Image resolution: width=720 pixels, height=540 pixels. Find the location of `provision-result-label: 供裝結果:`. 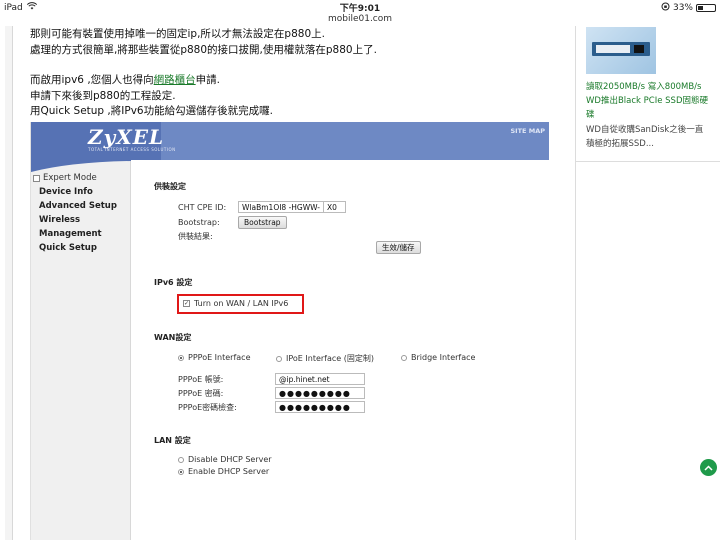

provision-result-label: 供裝結果: is located at coordinates (195, 236).